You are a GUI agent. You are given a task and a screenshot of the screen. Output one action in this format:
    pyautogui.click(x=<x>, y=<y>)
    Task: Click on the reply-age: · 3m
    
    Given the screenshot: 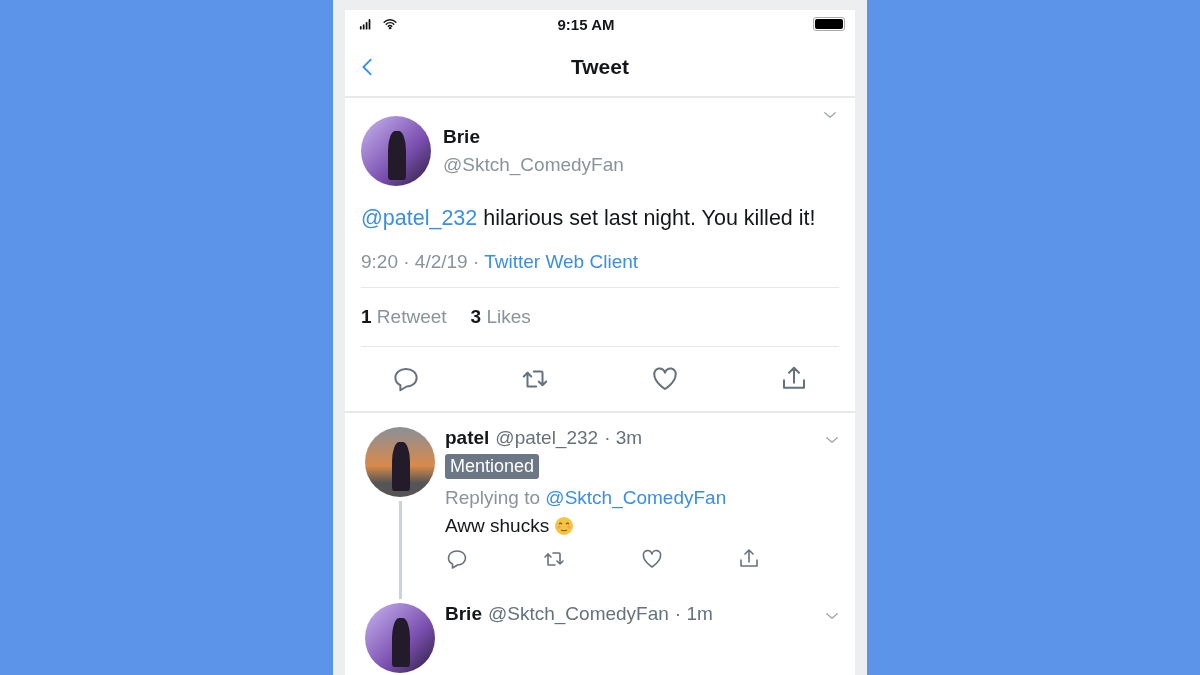 What is the action you would take?
    pyautogui.click(x=623, y=438)
    